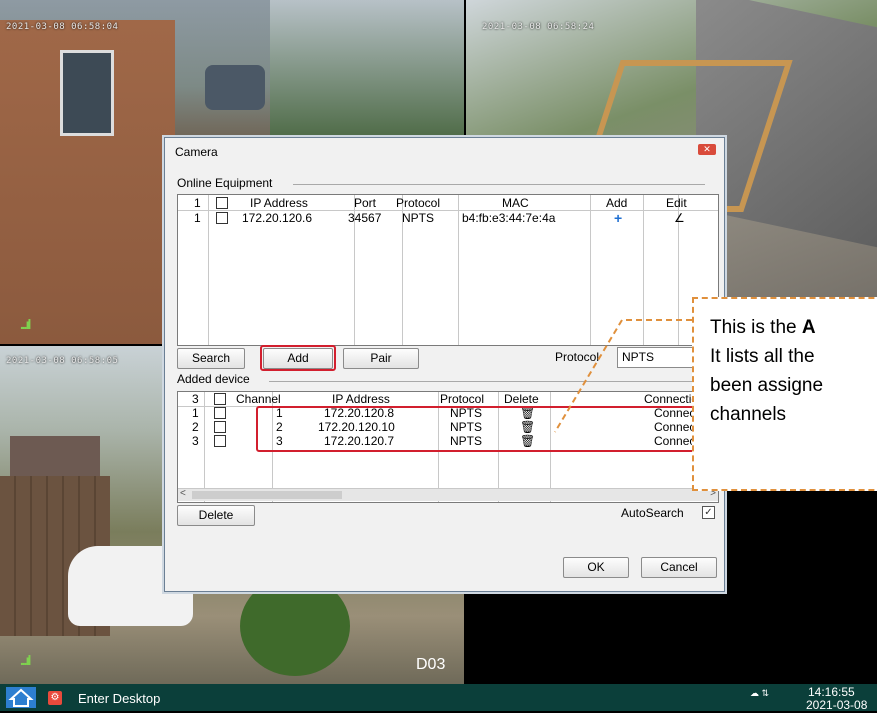 The width and height of the screenshot is (877, 713). Describe the element at coordinates (488, 429) in the screenshot. I see `added-rows-highlight` at that location.